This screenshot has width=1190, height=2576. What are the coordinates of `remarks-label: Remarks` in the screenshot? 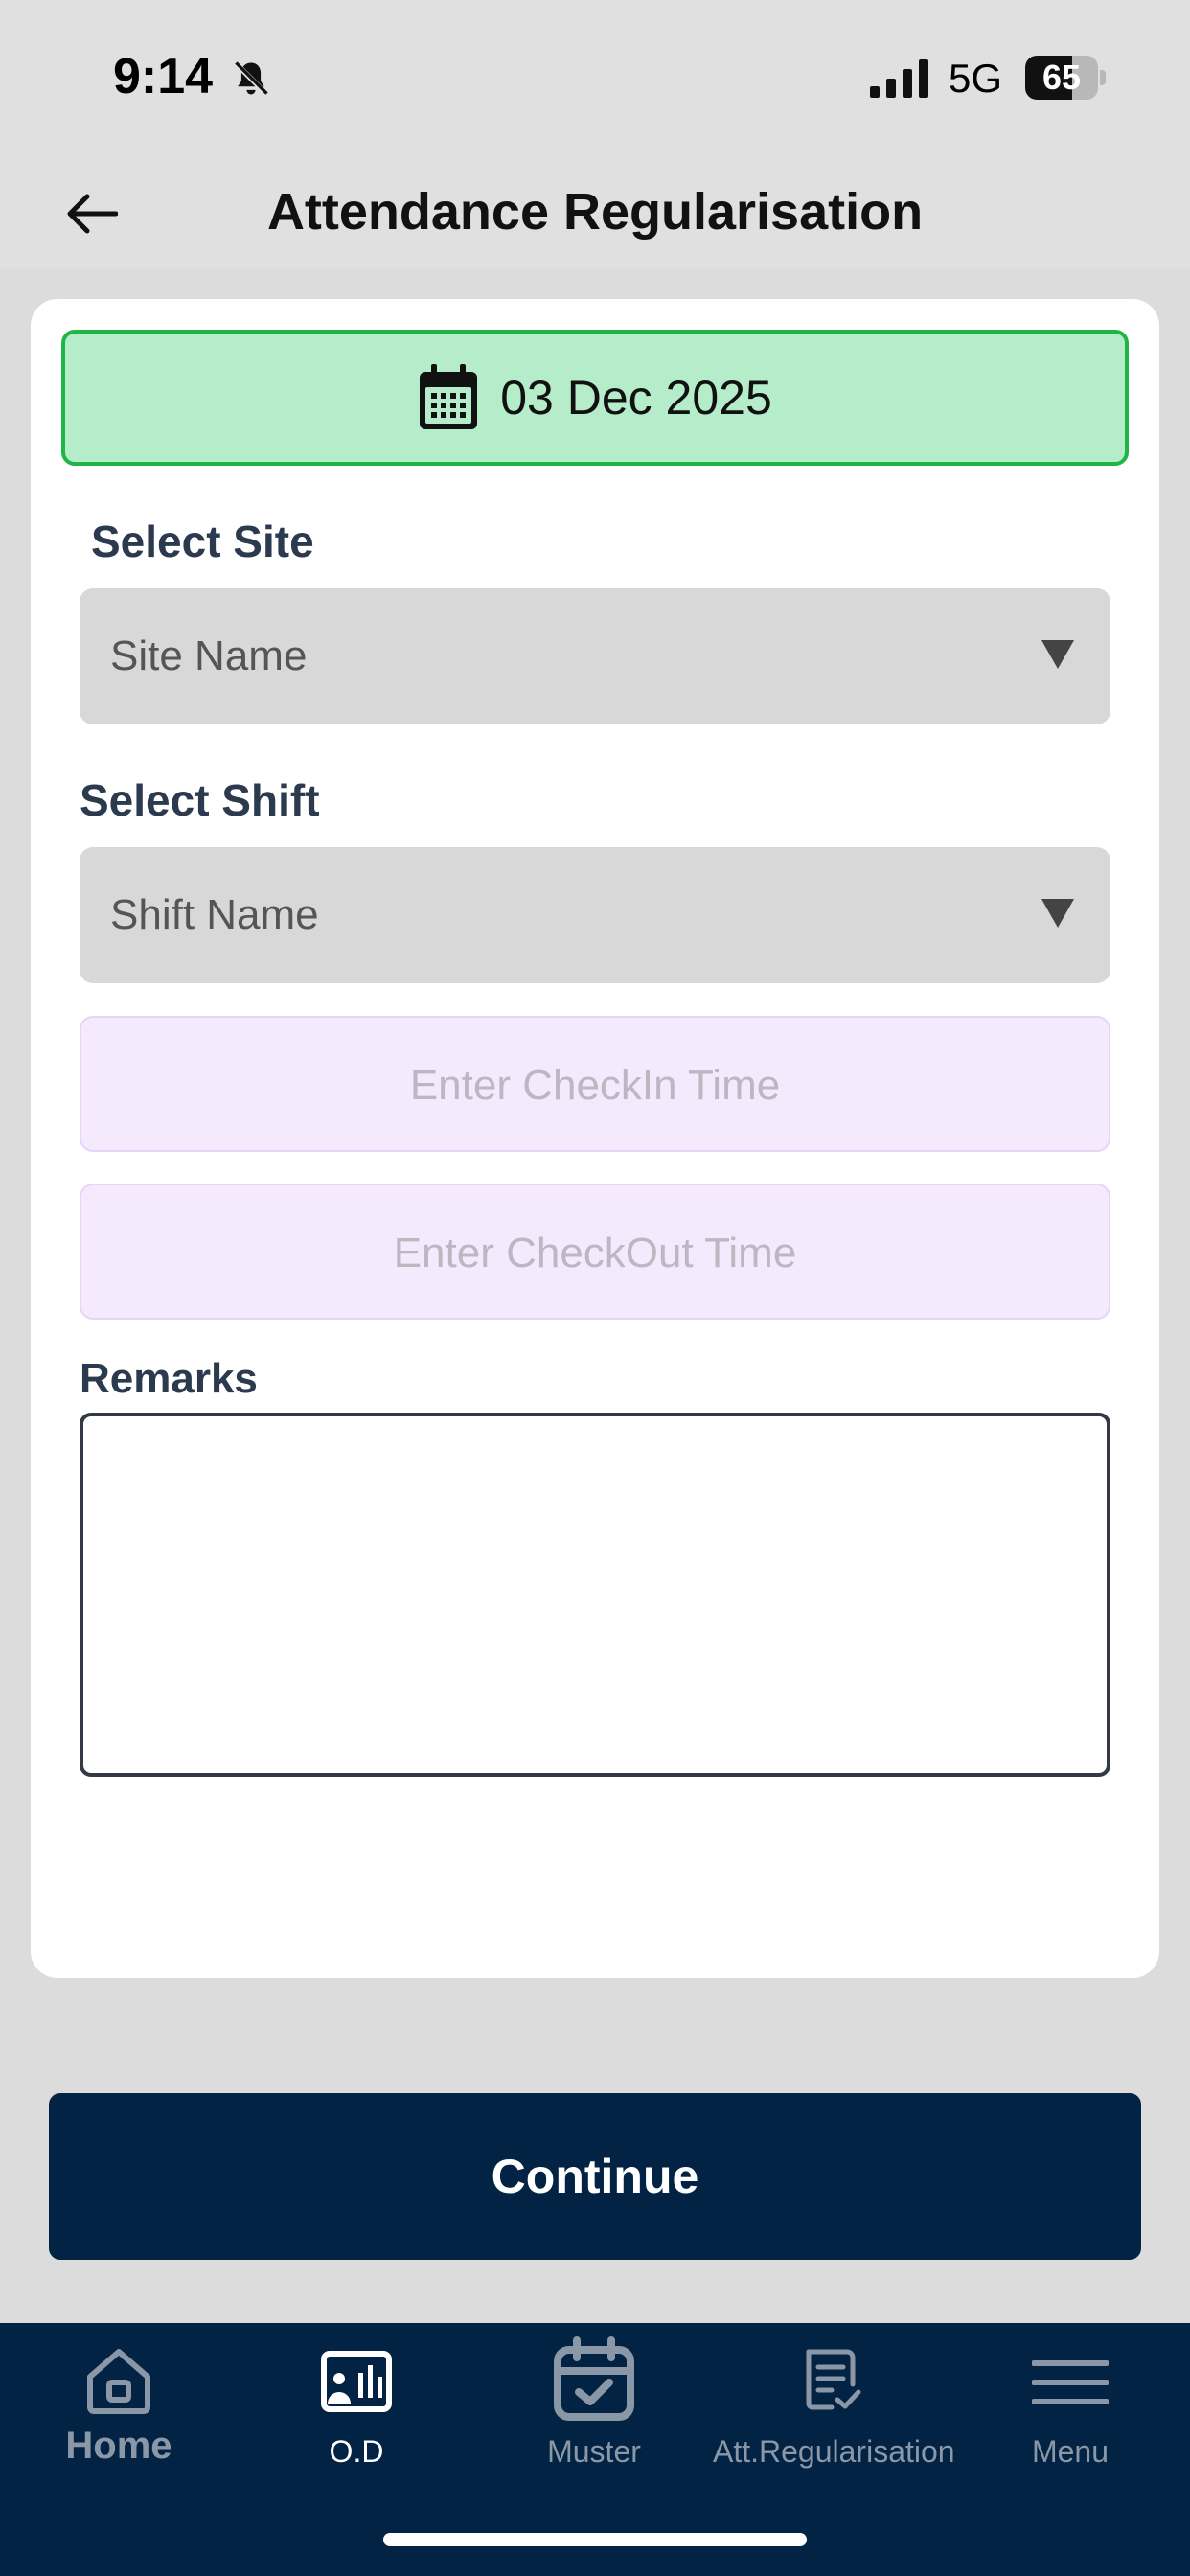 It's located at (169, 1378).